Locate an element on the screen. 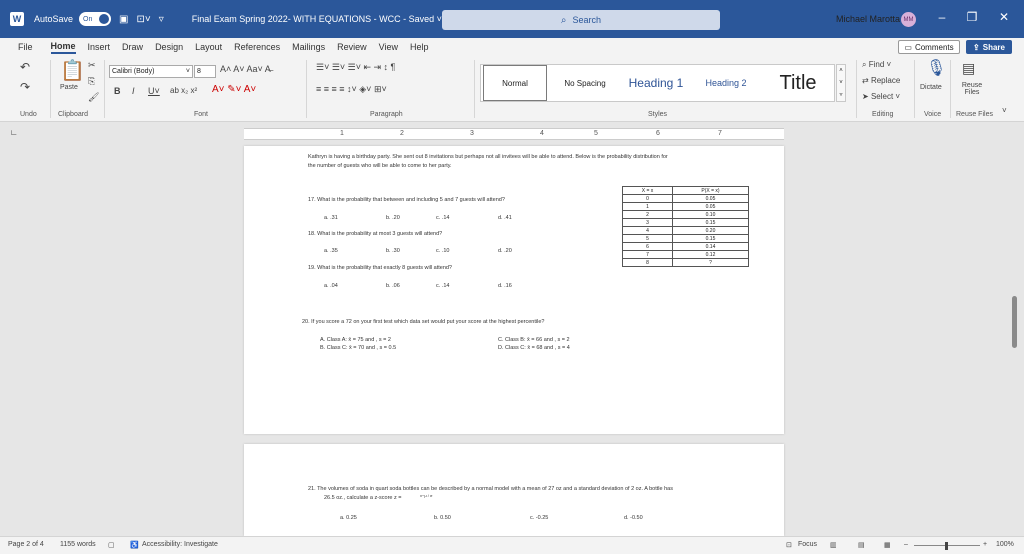 The image size is (1024, 554). proofing-icon: ▢ is located at coordinates (111, 545).